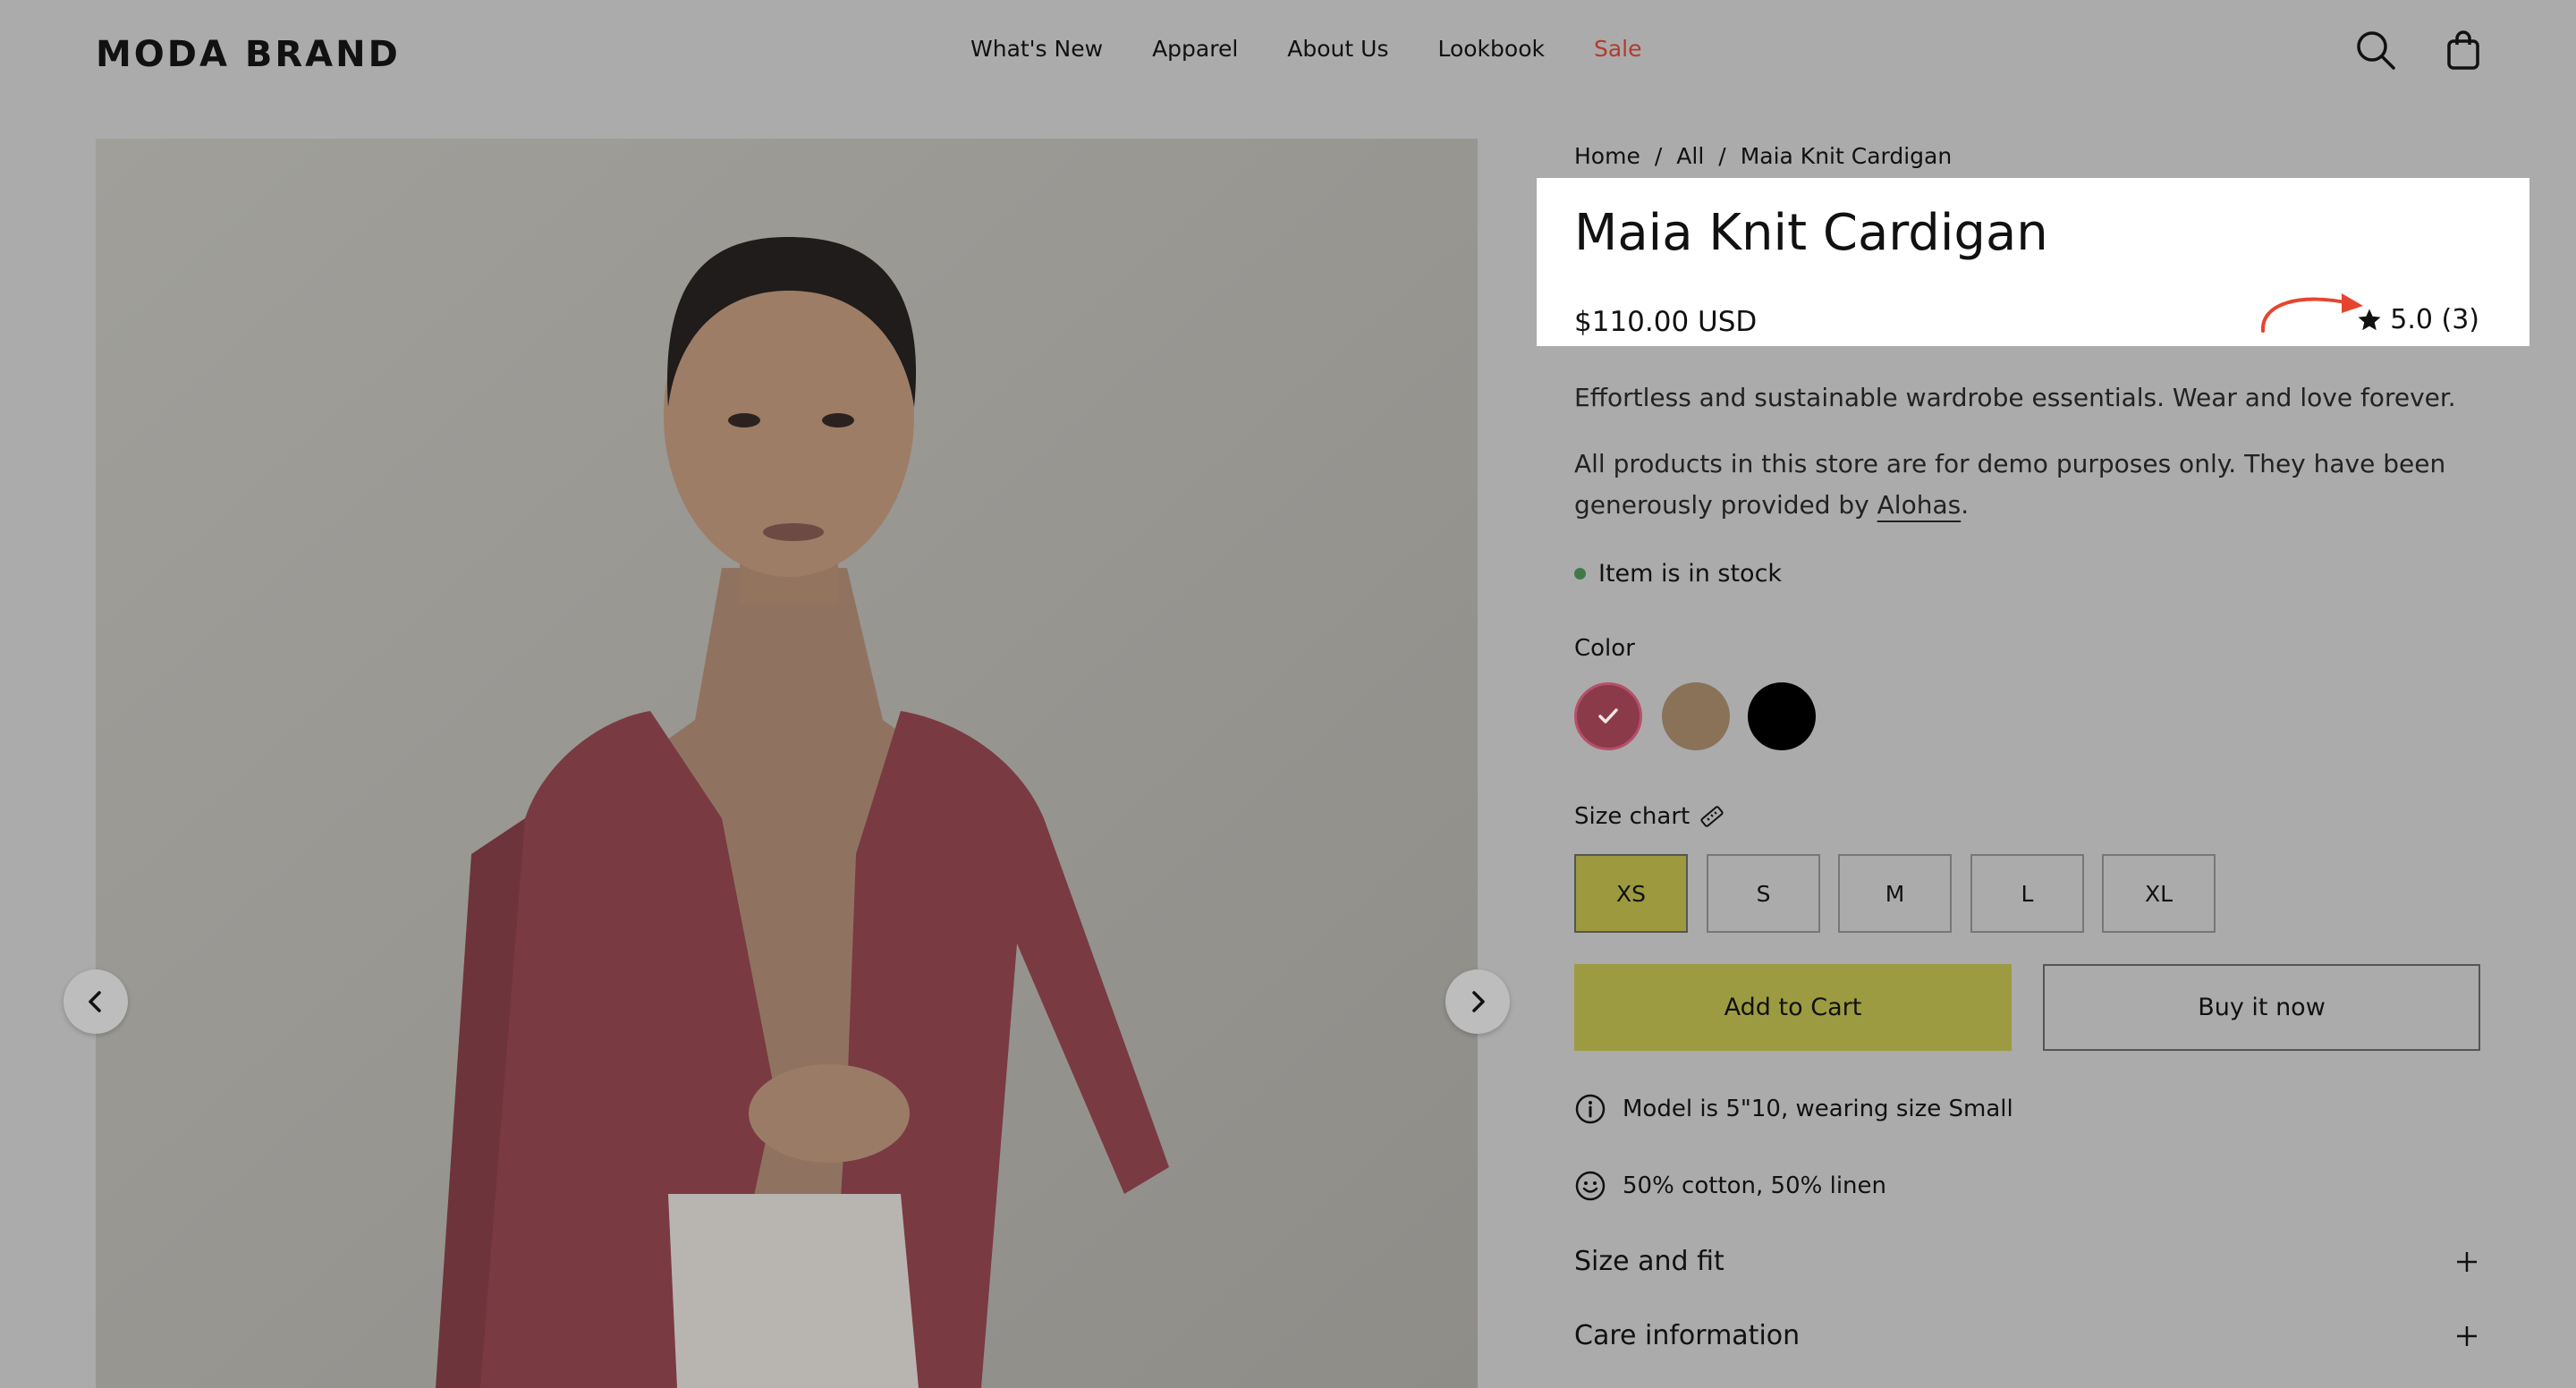 This screenshot has width=2576, height=1388. What do you see at coordinates (1782, 716) in the screenshot?
I see `color-swatch-black` at bounding box center [1782, 716].